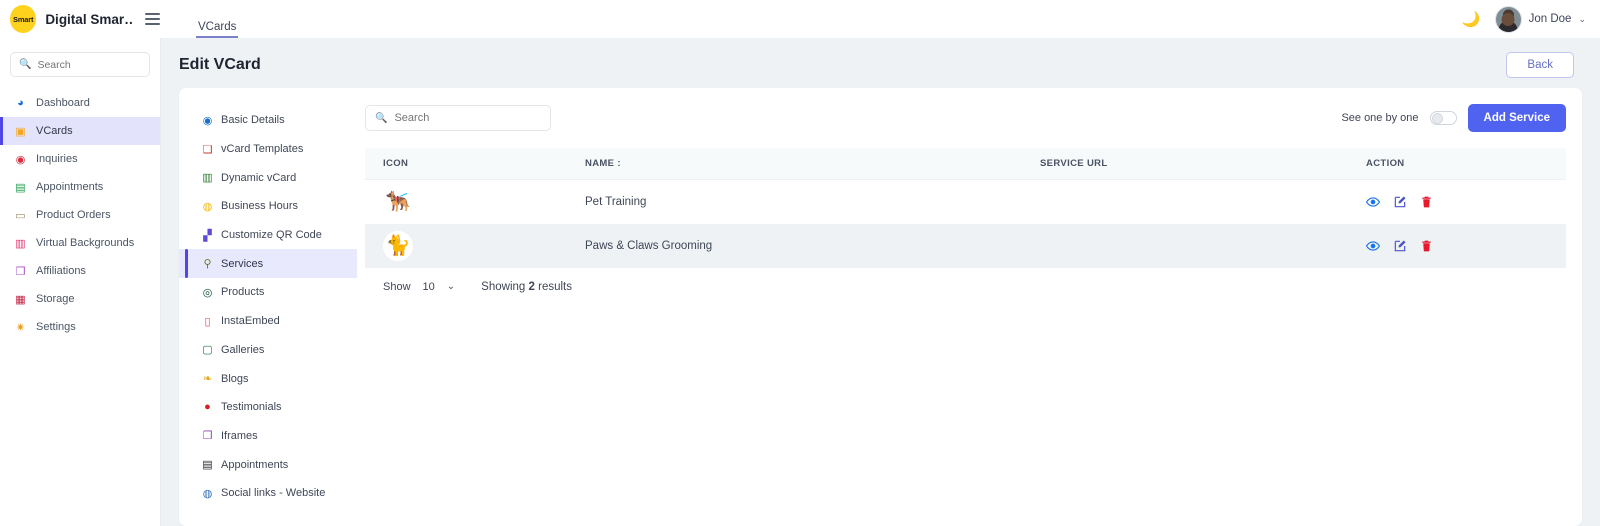 The height and width of the screenshot is (526, 1600). What do you see at coordinates (152, 19) in the screenshot?
I see `hamburger-icon` at bounding box center [152, 19].